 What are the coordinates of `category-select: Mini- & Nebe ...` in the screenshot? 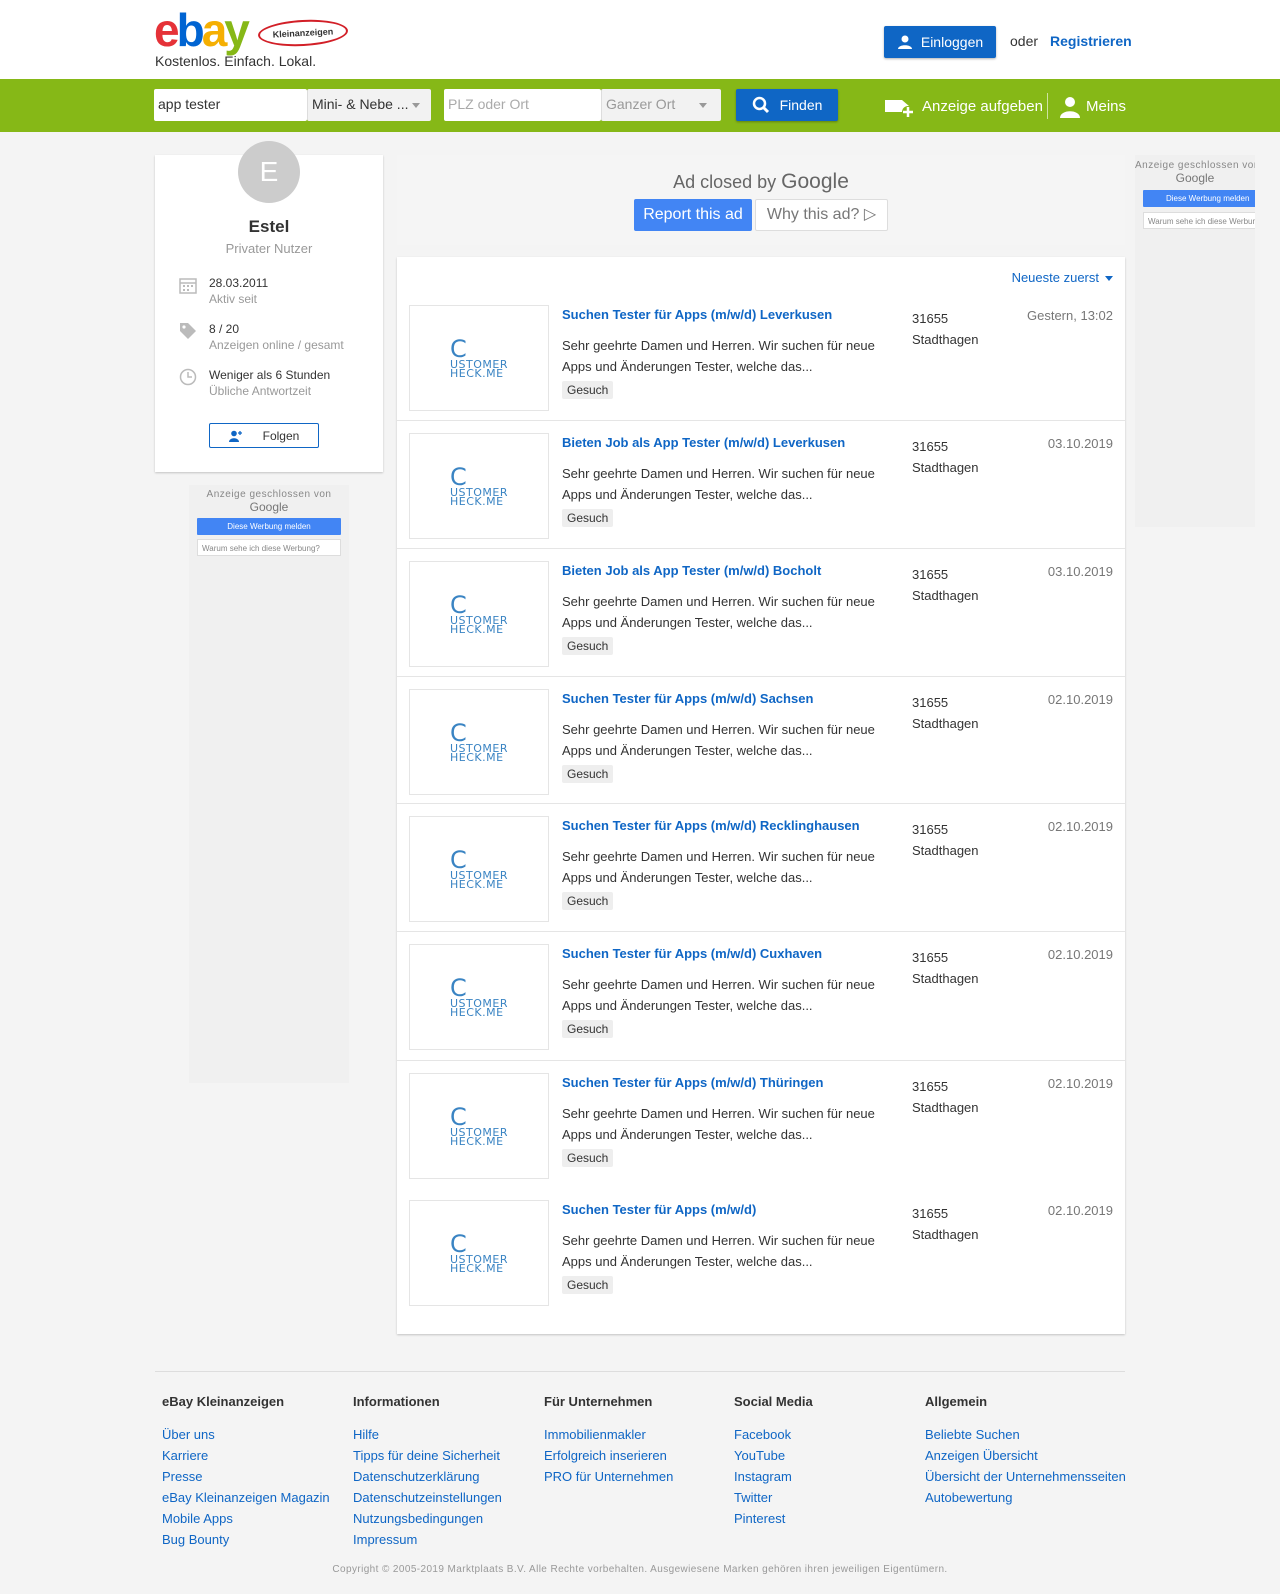 It's located at (369, 105).